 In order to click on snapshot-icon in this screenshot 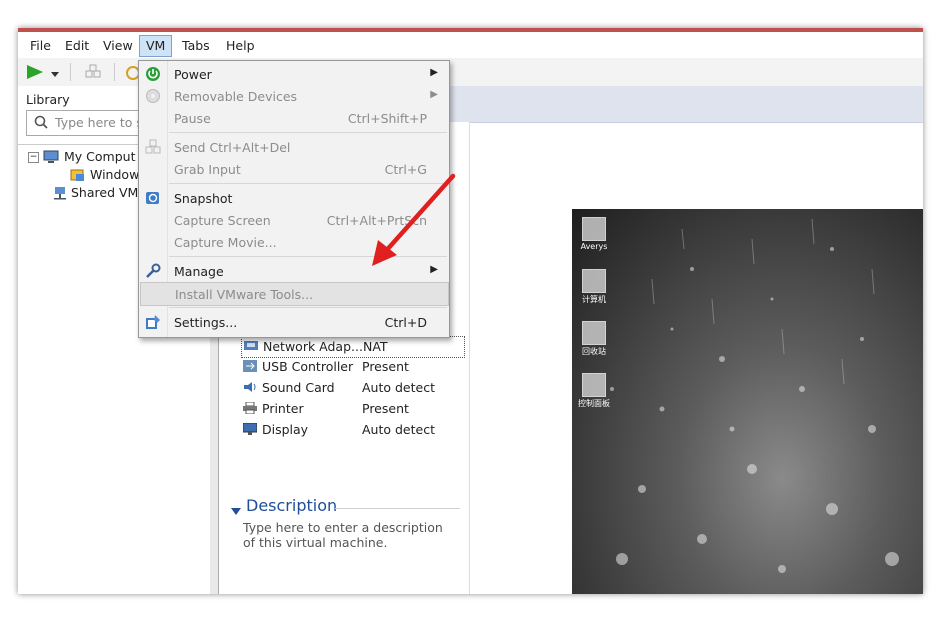, I will do `click(153, 198)`.